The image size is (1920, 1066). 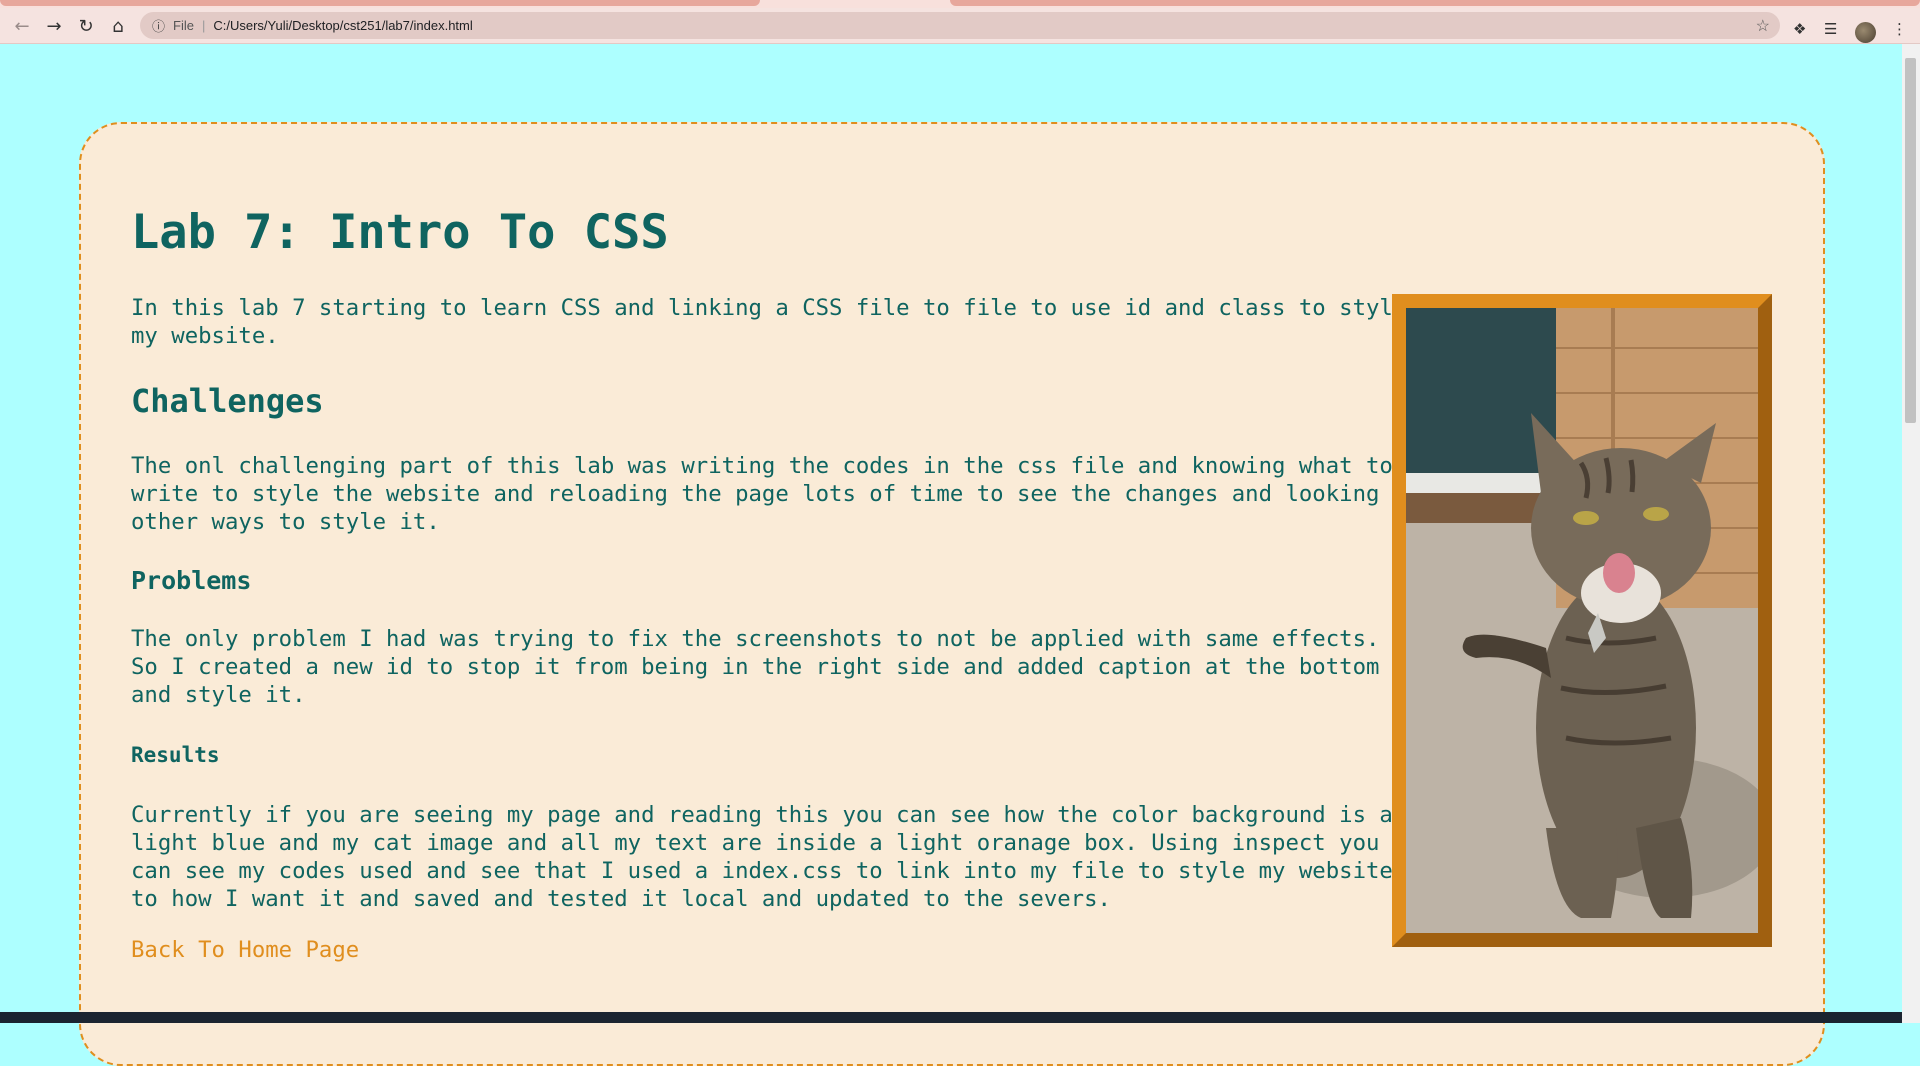 I want to click on extensions-puzzle-icon: ❖, so click(x=1799, y=29).